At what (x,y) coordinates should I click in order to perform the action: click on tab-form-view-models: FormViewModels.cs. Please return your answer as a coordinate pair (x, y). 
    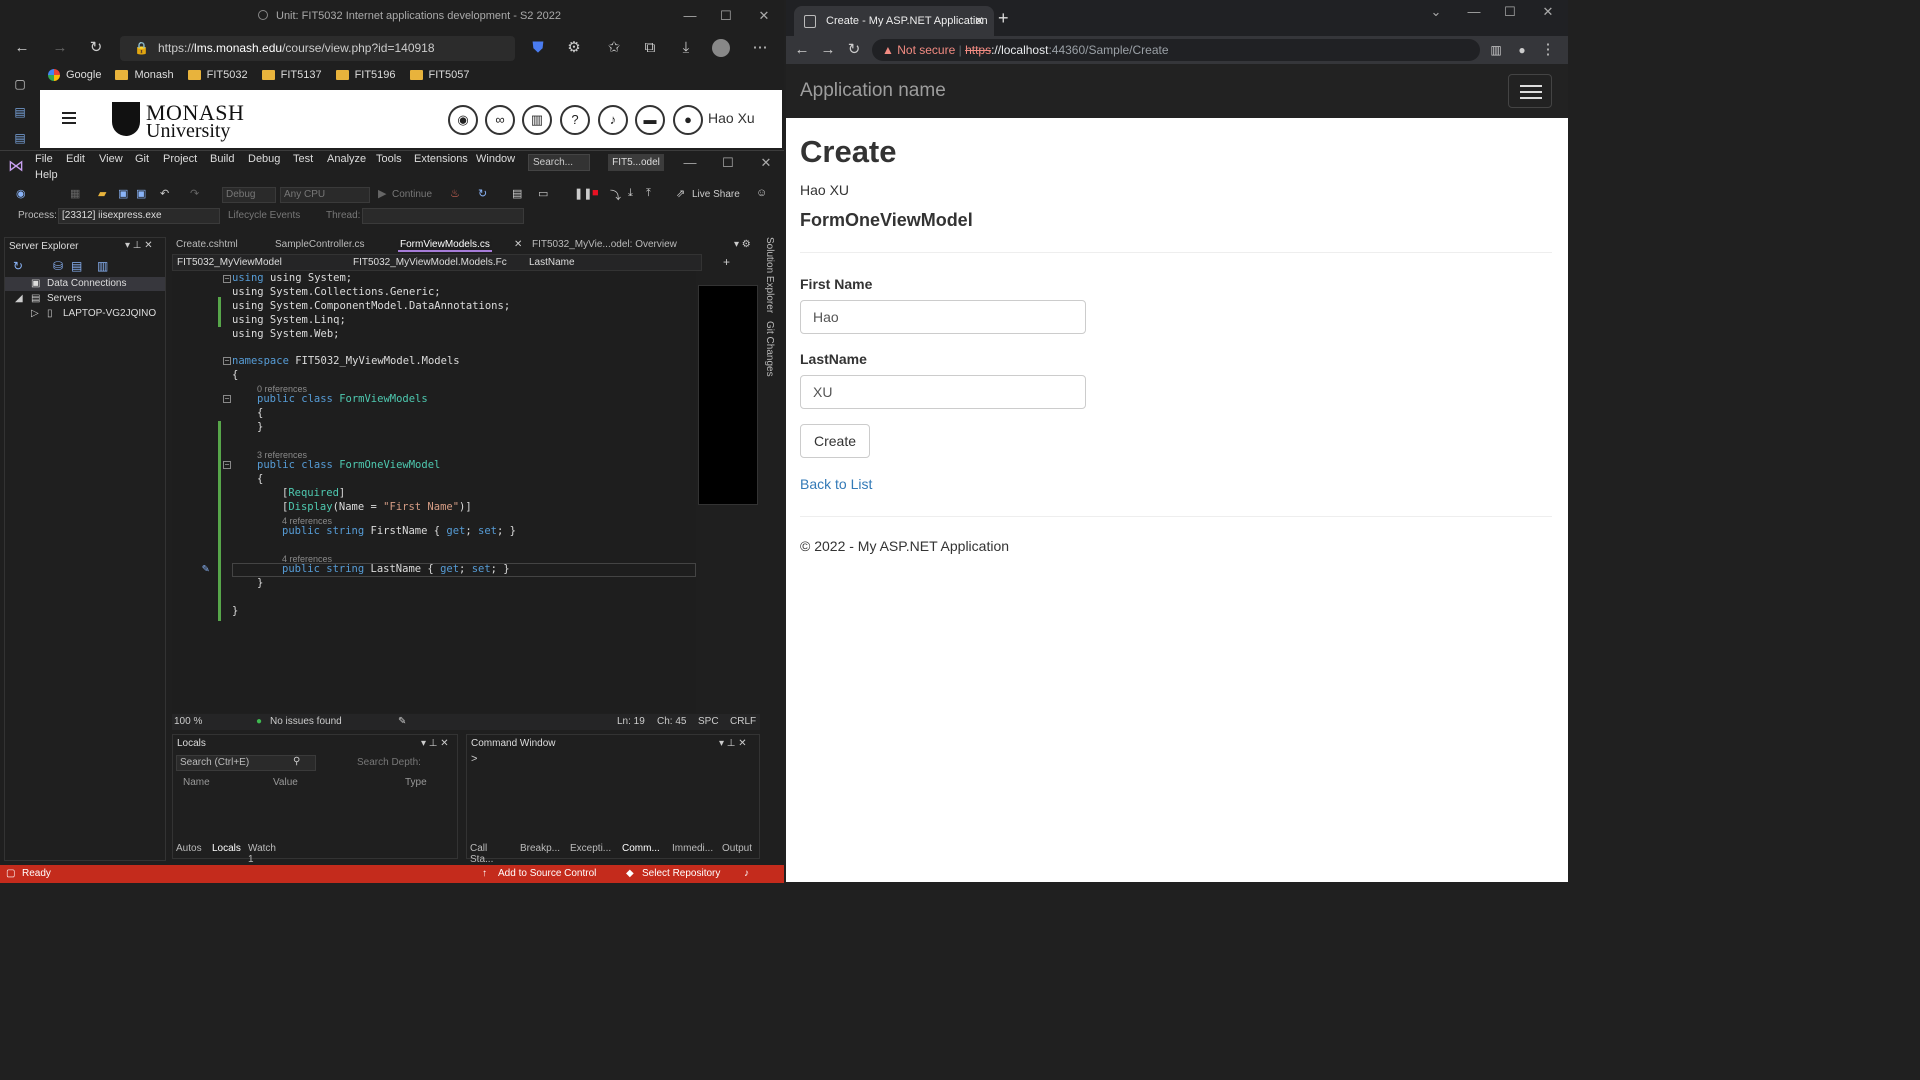
    Looking at the image, I should click on (445, 245).